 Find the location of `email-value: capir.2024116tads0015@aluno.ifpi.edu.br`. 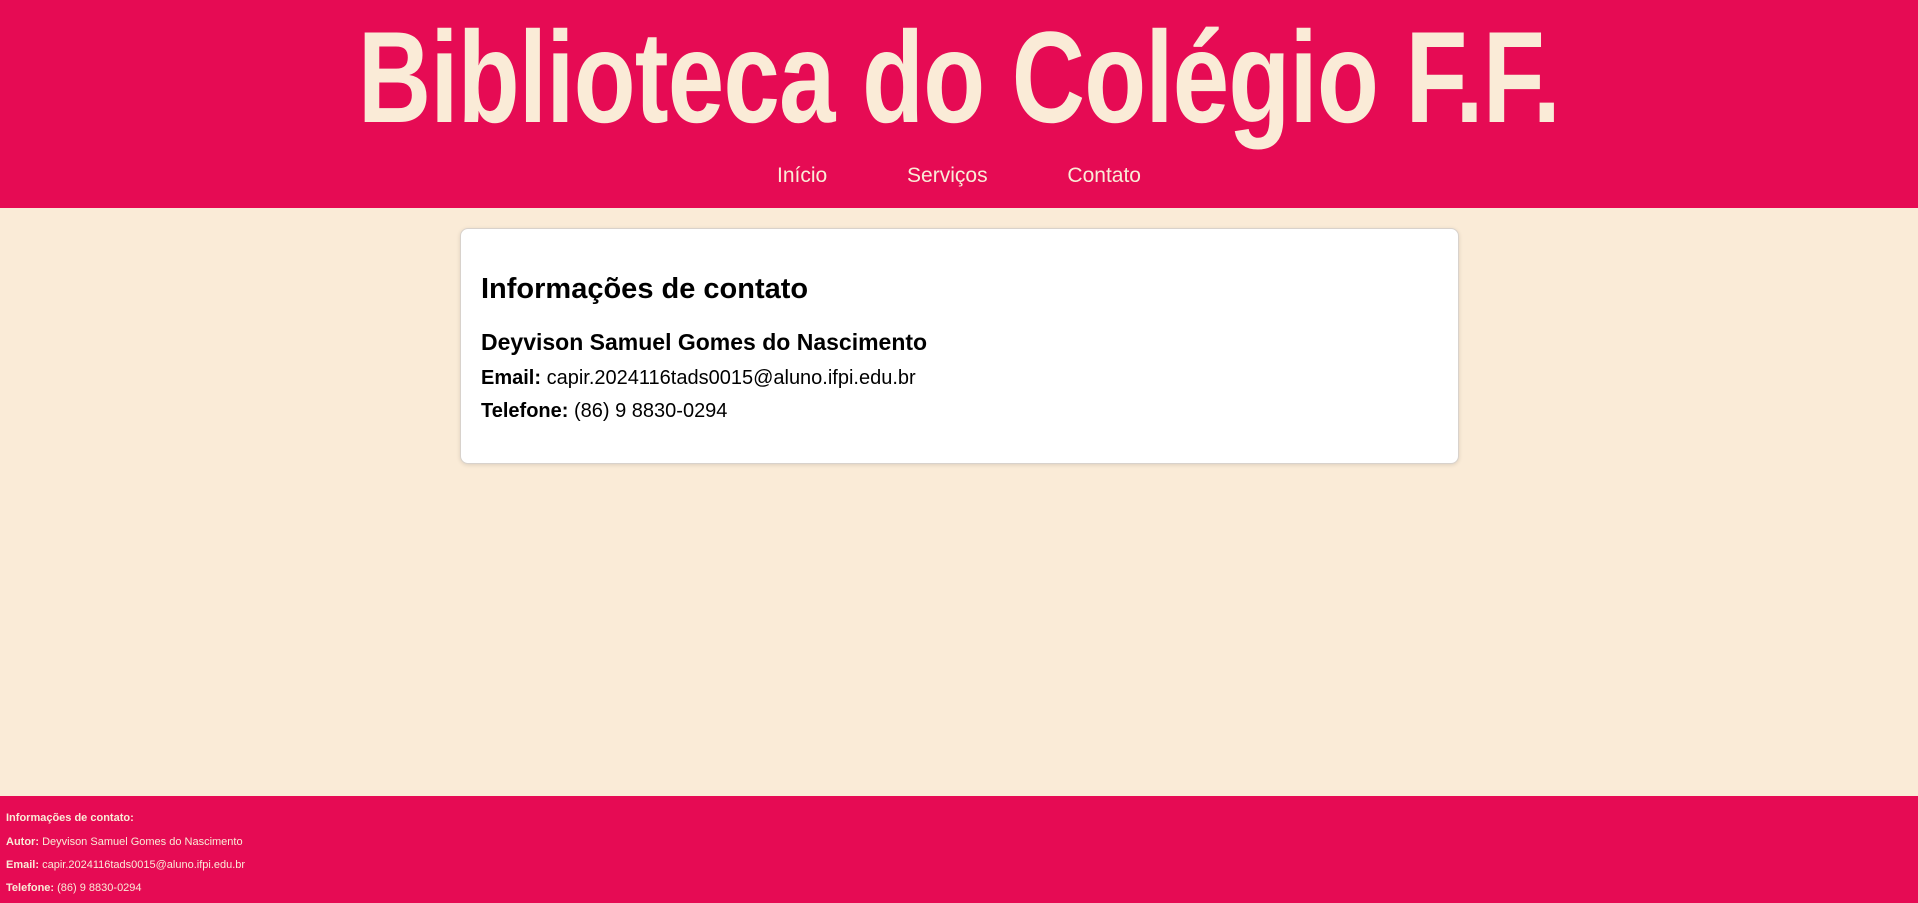

email-value: capir.2024116tads0015@aluno.ifpi.edu.br is located at coordinates (731, 378).